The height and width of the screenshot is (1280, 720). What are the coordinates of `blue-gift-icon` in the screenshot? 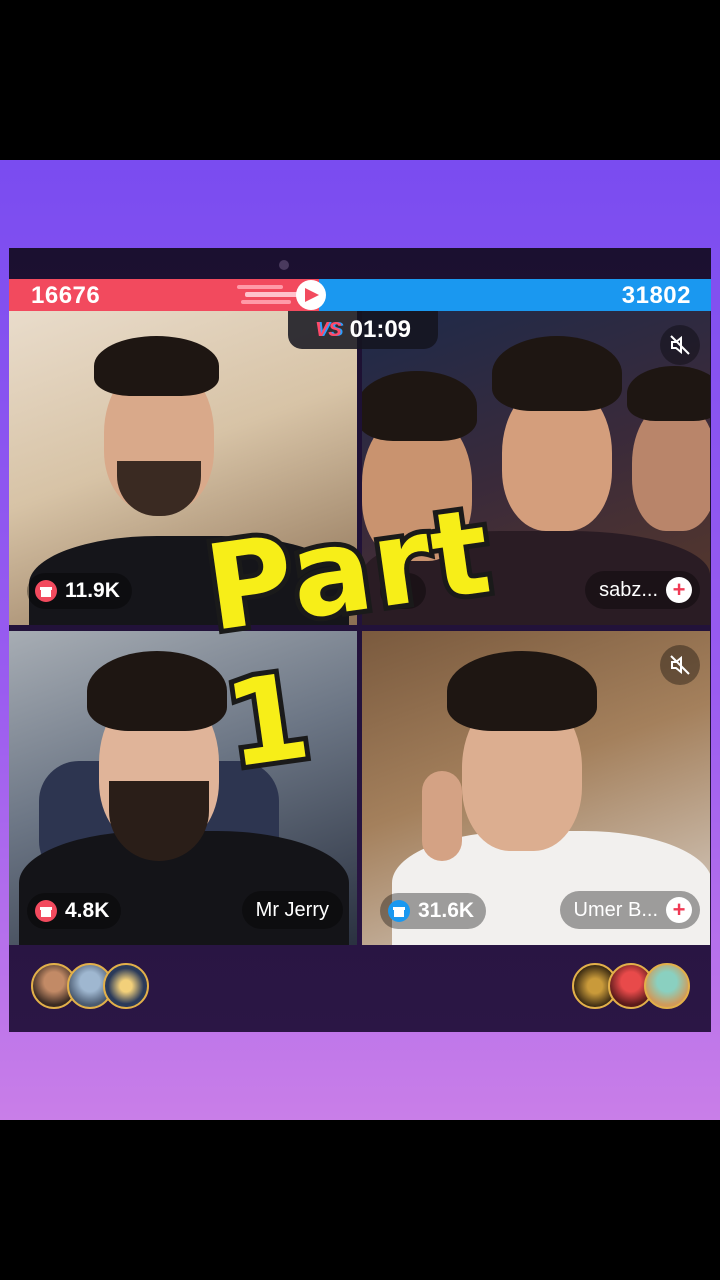 It's located at (399, 911).